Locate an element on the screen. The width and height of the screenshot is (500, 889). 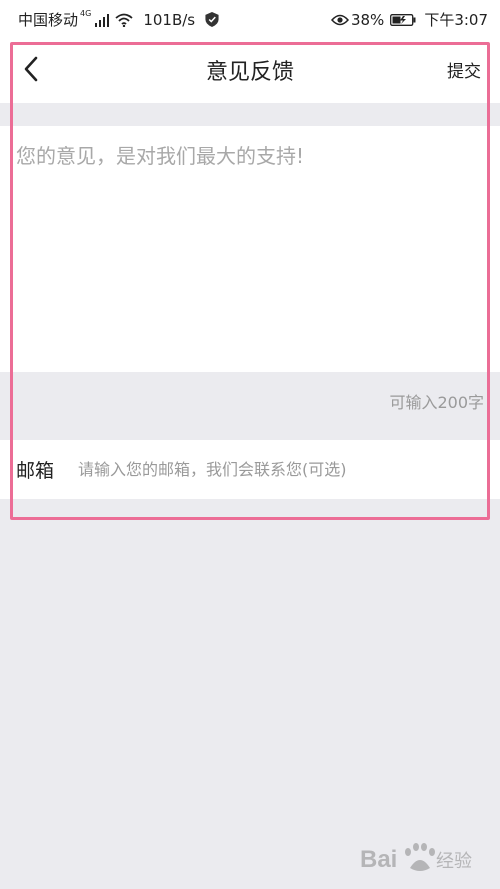
email-input is located at coordinates (283, 469).